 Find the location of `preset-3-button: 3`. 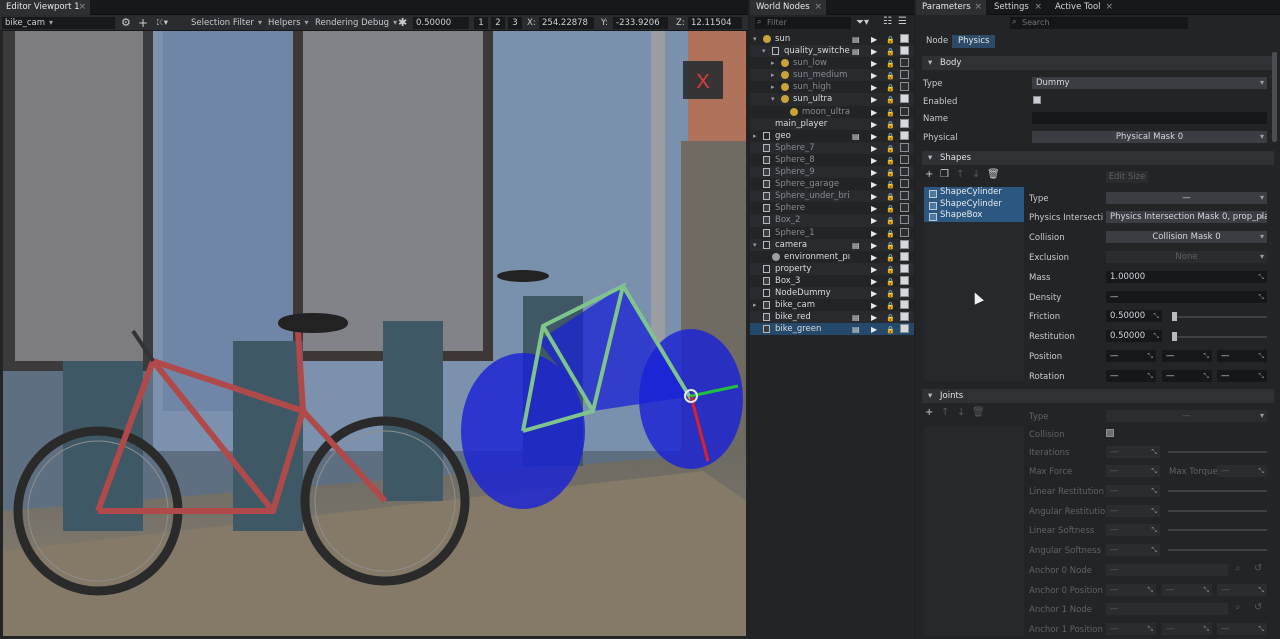

preset-3-button: 3 is located at coordinates (515, 23).